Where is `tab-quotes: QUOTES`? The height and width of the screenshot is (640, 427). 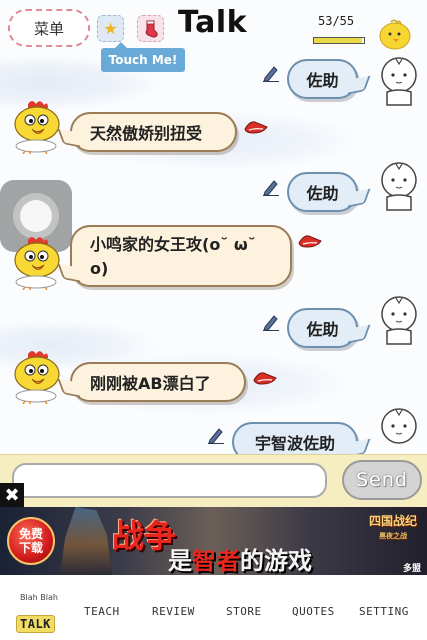 tab-quotes: QUOTES is located at coordinates (313, 611).